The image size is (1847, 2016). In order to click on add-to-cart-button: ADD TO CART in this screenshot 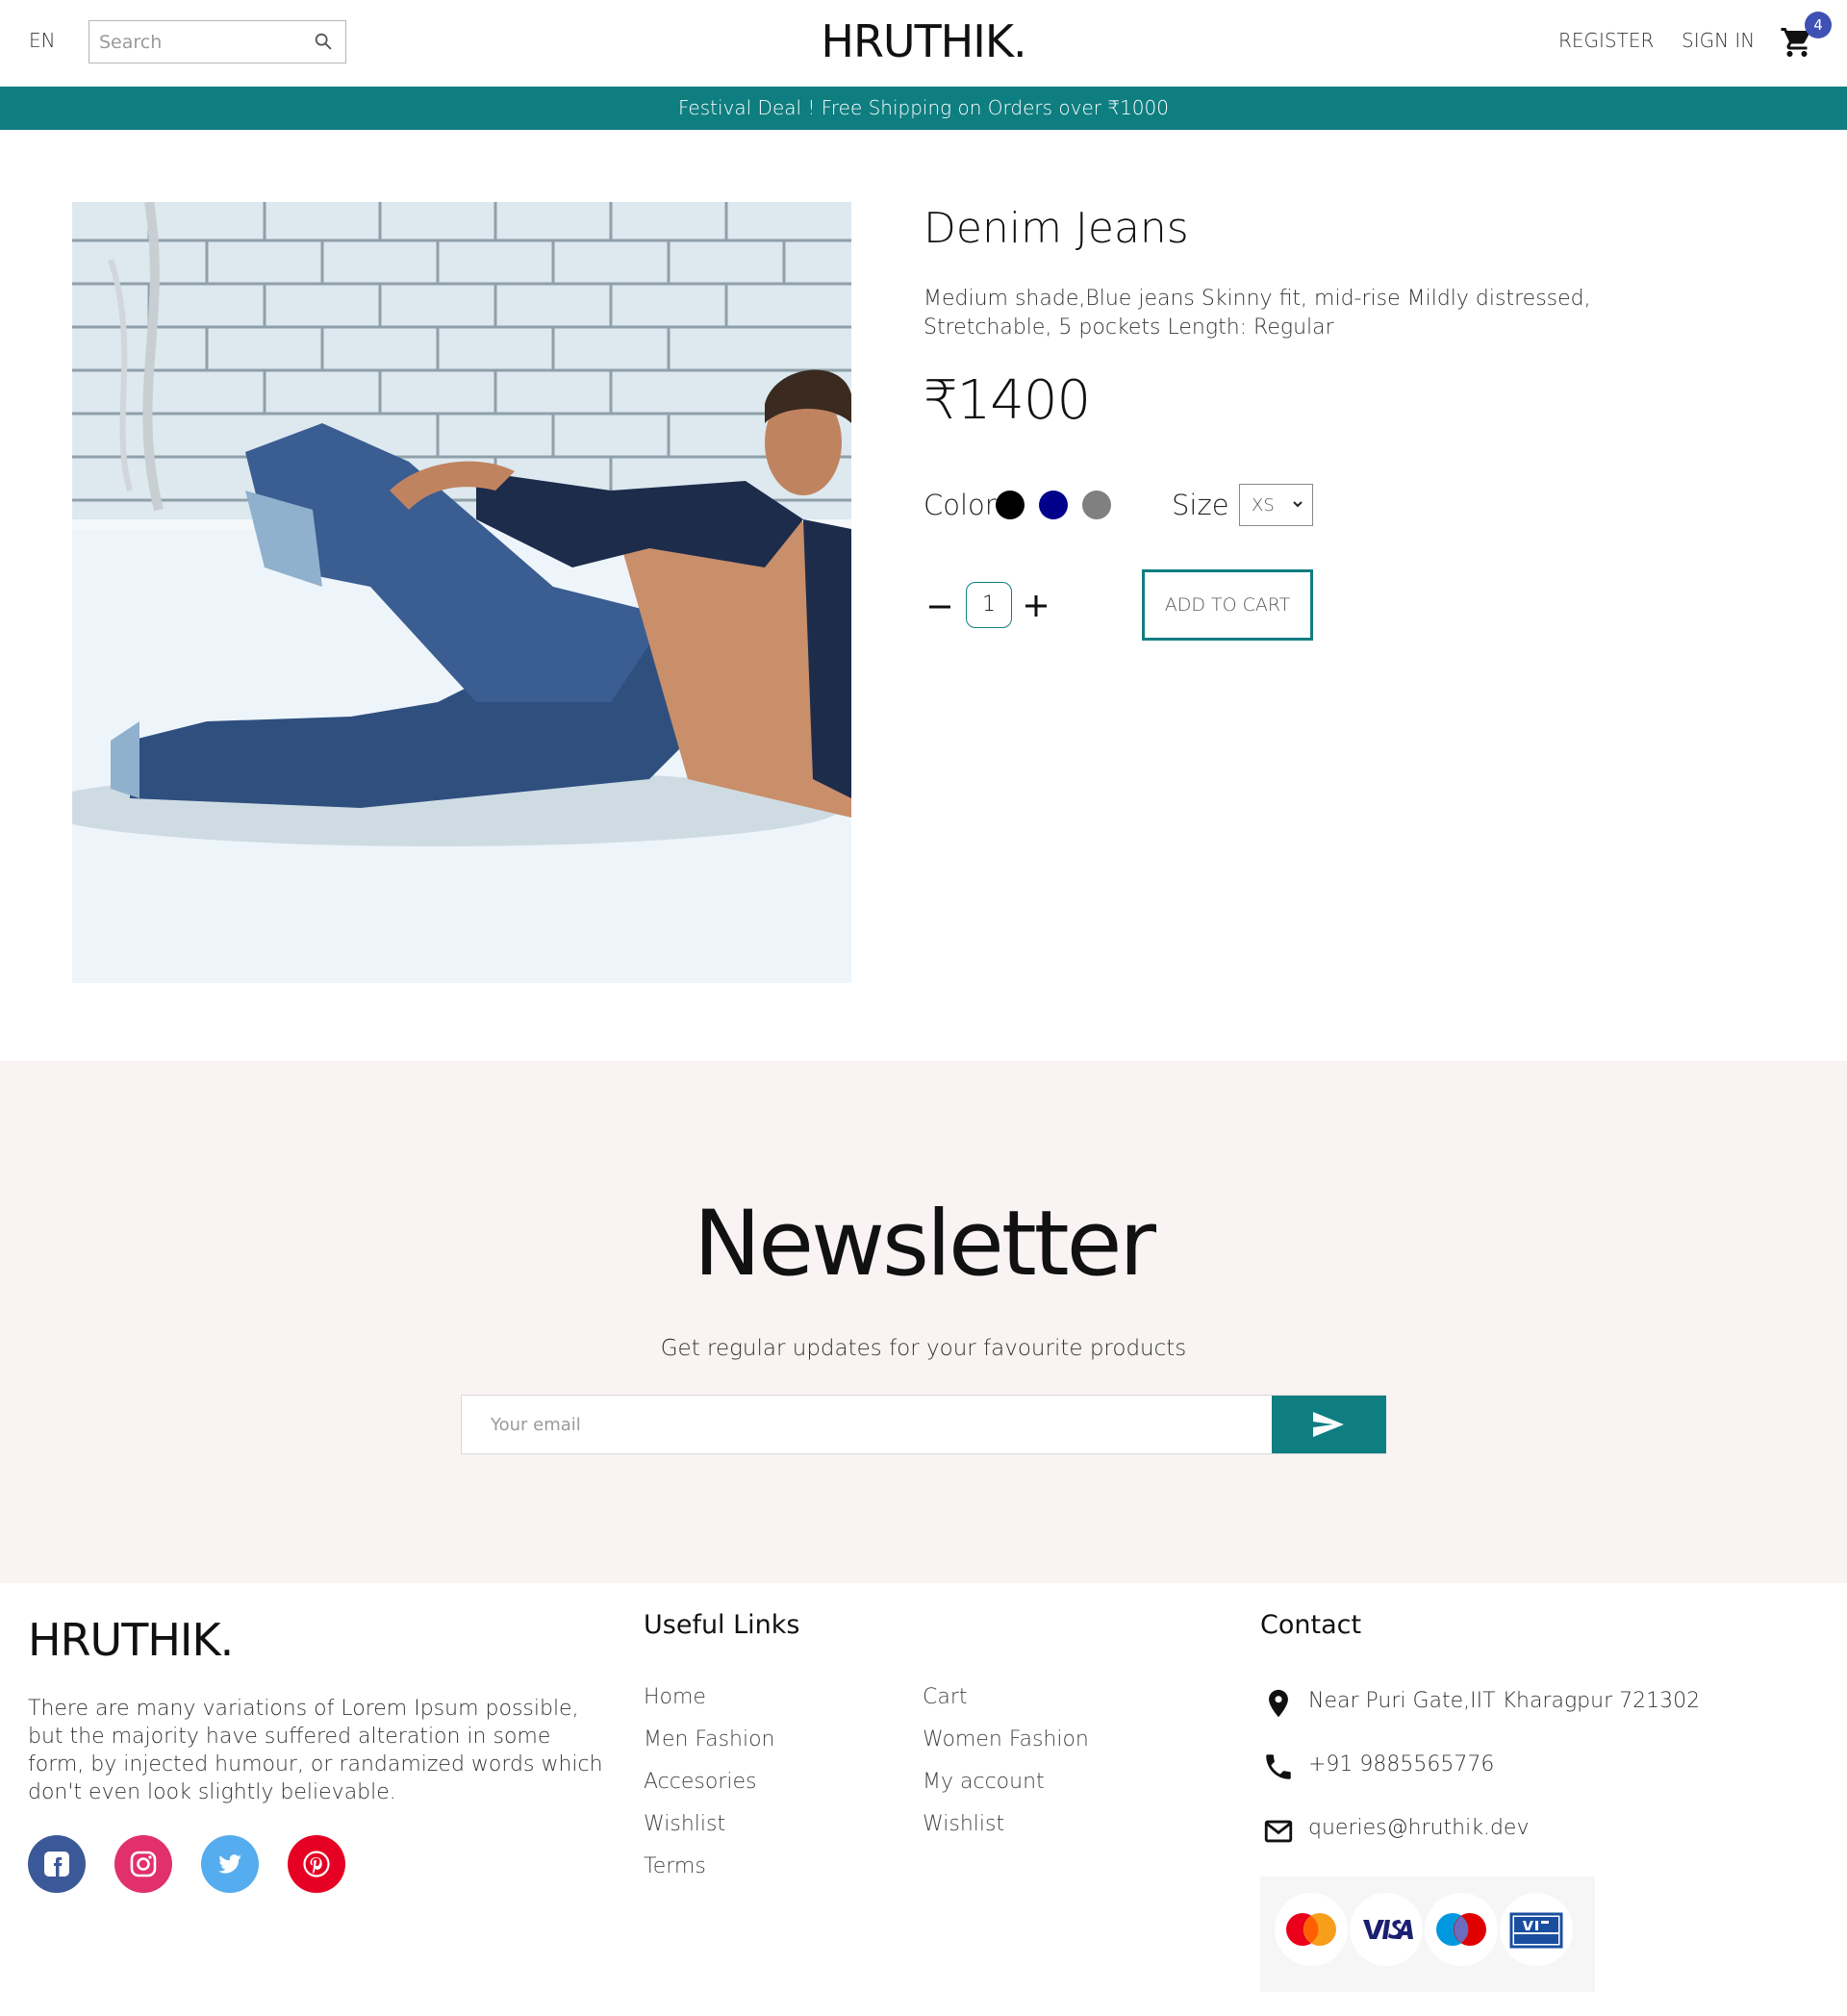, I will do `click(1228, 605)`.